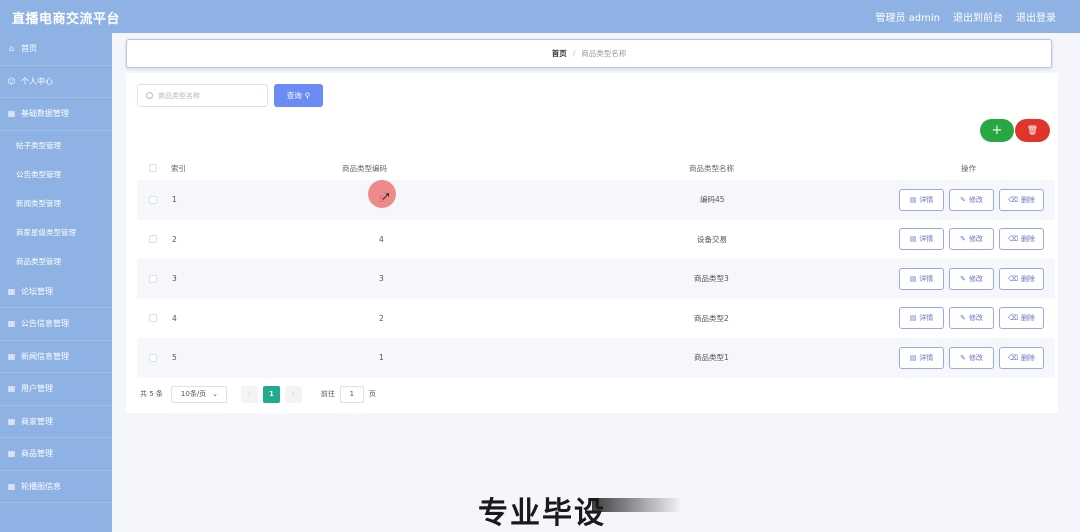 This screenshot has height=532, width=1080. I want to click on sidebar-item-label: 个人中心, so click(37, 81).